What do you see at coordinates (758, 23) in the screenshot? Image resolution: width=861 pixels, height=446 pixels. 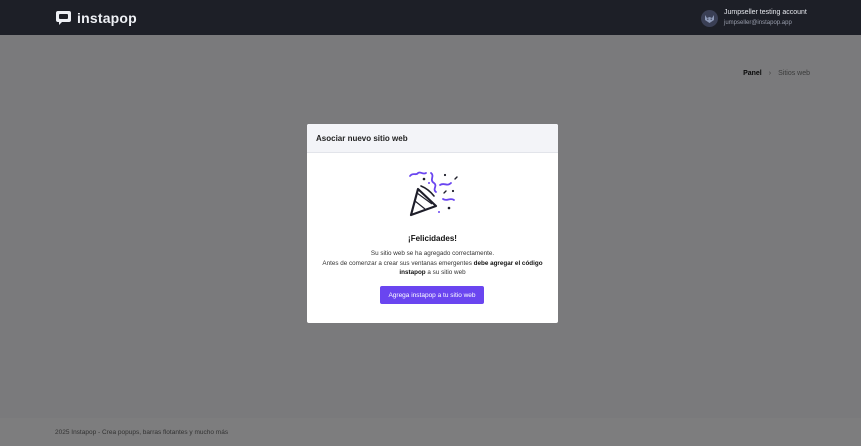 I see `account-email: jumpseller@instapop.app` at bounding box center [758, 23].